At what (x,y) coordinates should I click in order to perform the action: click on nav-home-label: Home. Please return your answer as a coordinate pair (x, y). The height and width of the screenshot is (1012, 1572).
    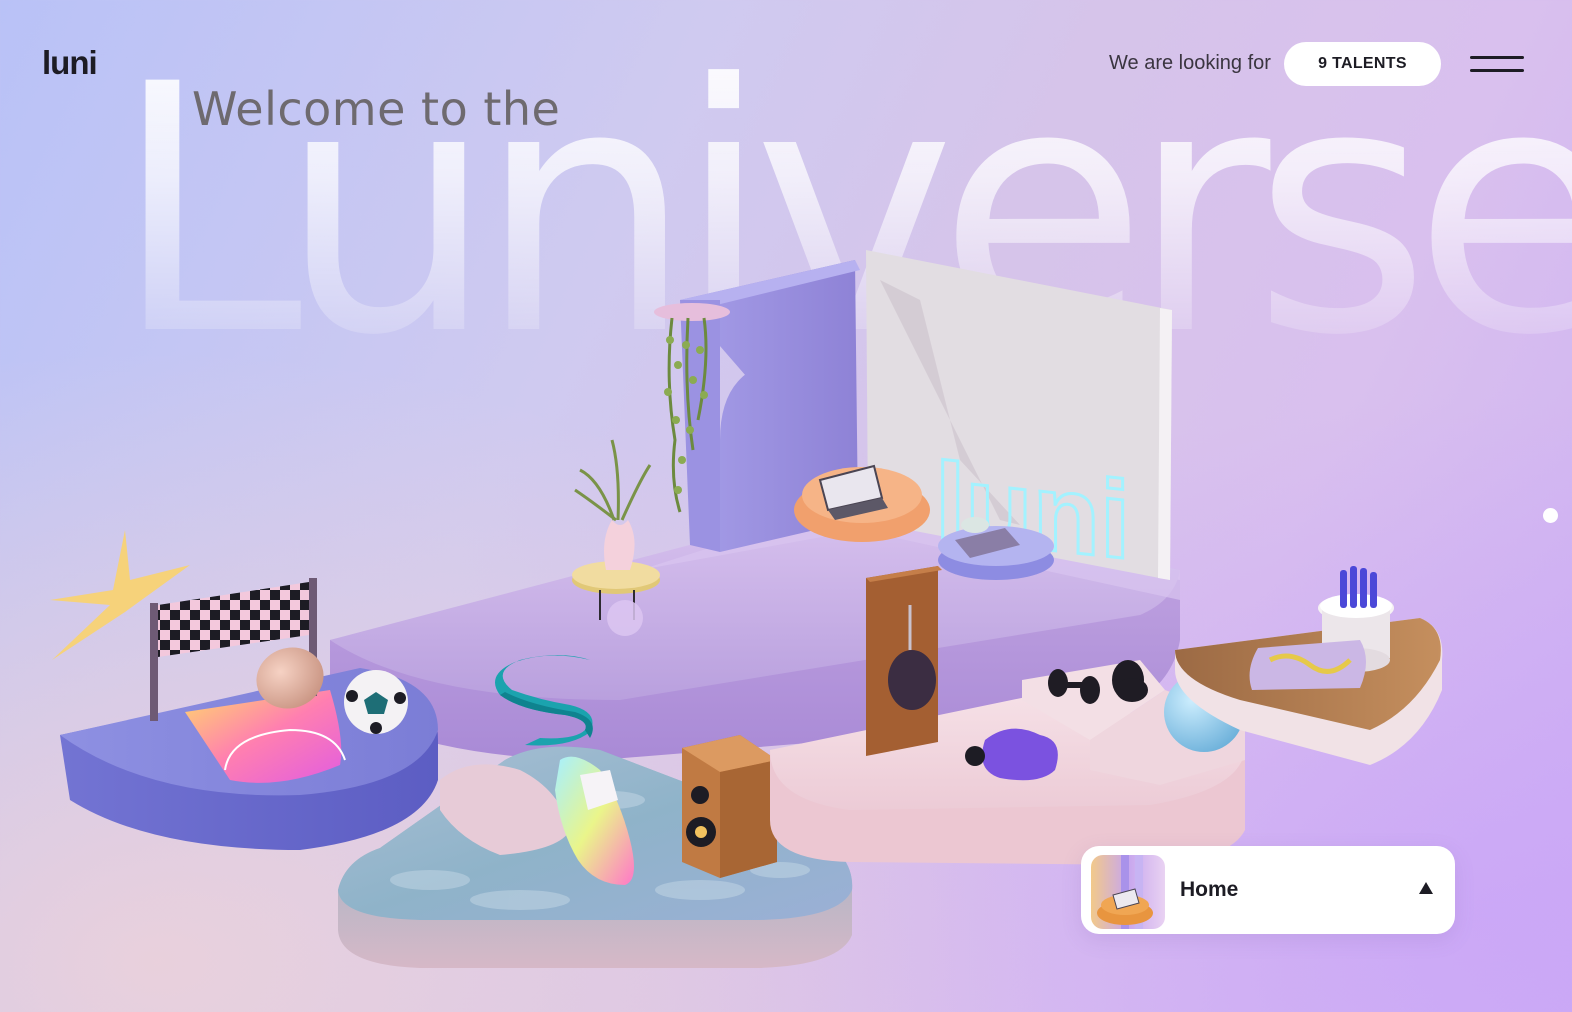
    Looking at the image, I should click on (1209, 889).